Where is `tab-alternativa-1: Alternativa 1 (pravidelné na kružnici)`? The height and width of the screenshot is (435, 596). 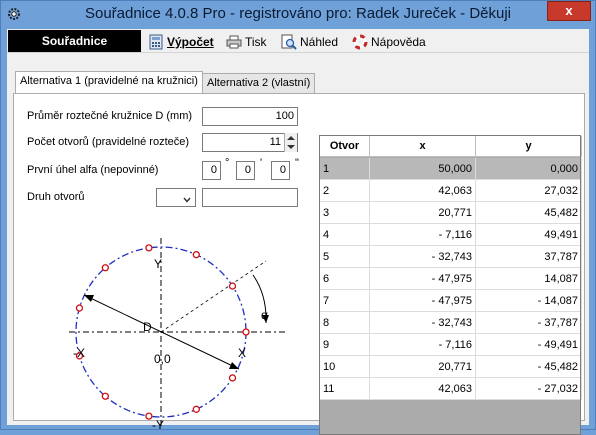 tab-alternativa-1: Alternativa 1 (pravidelné na kružnici) is located at coordinates (109, 82).